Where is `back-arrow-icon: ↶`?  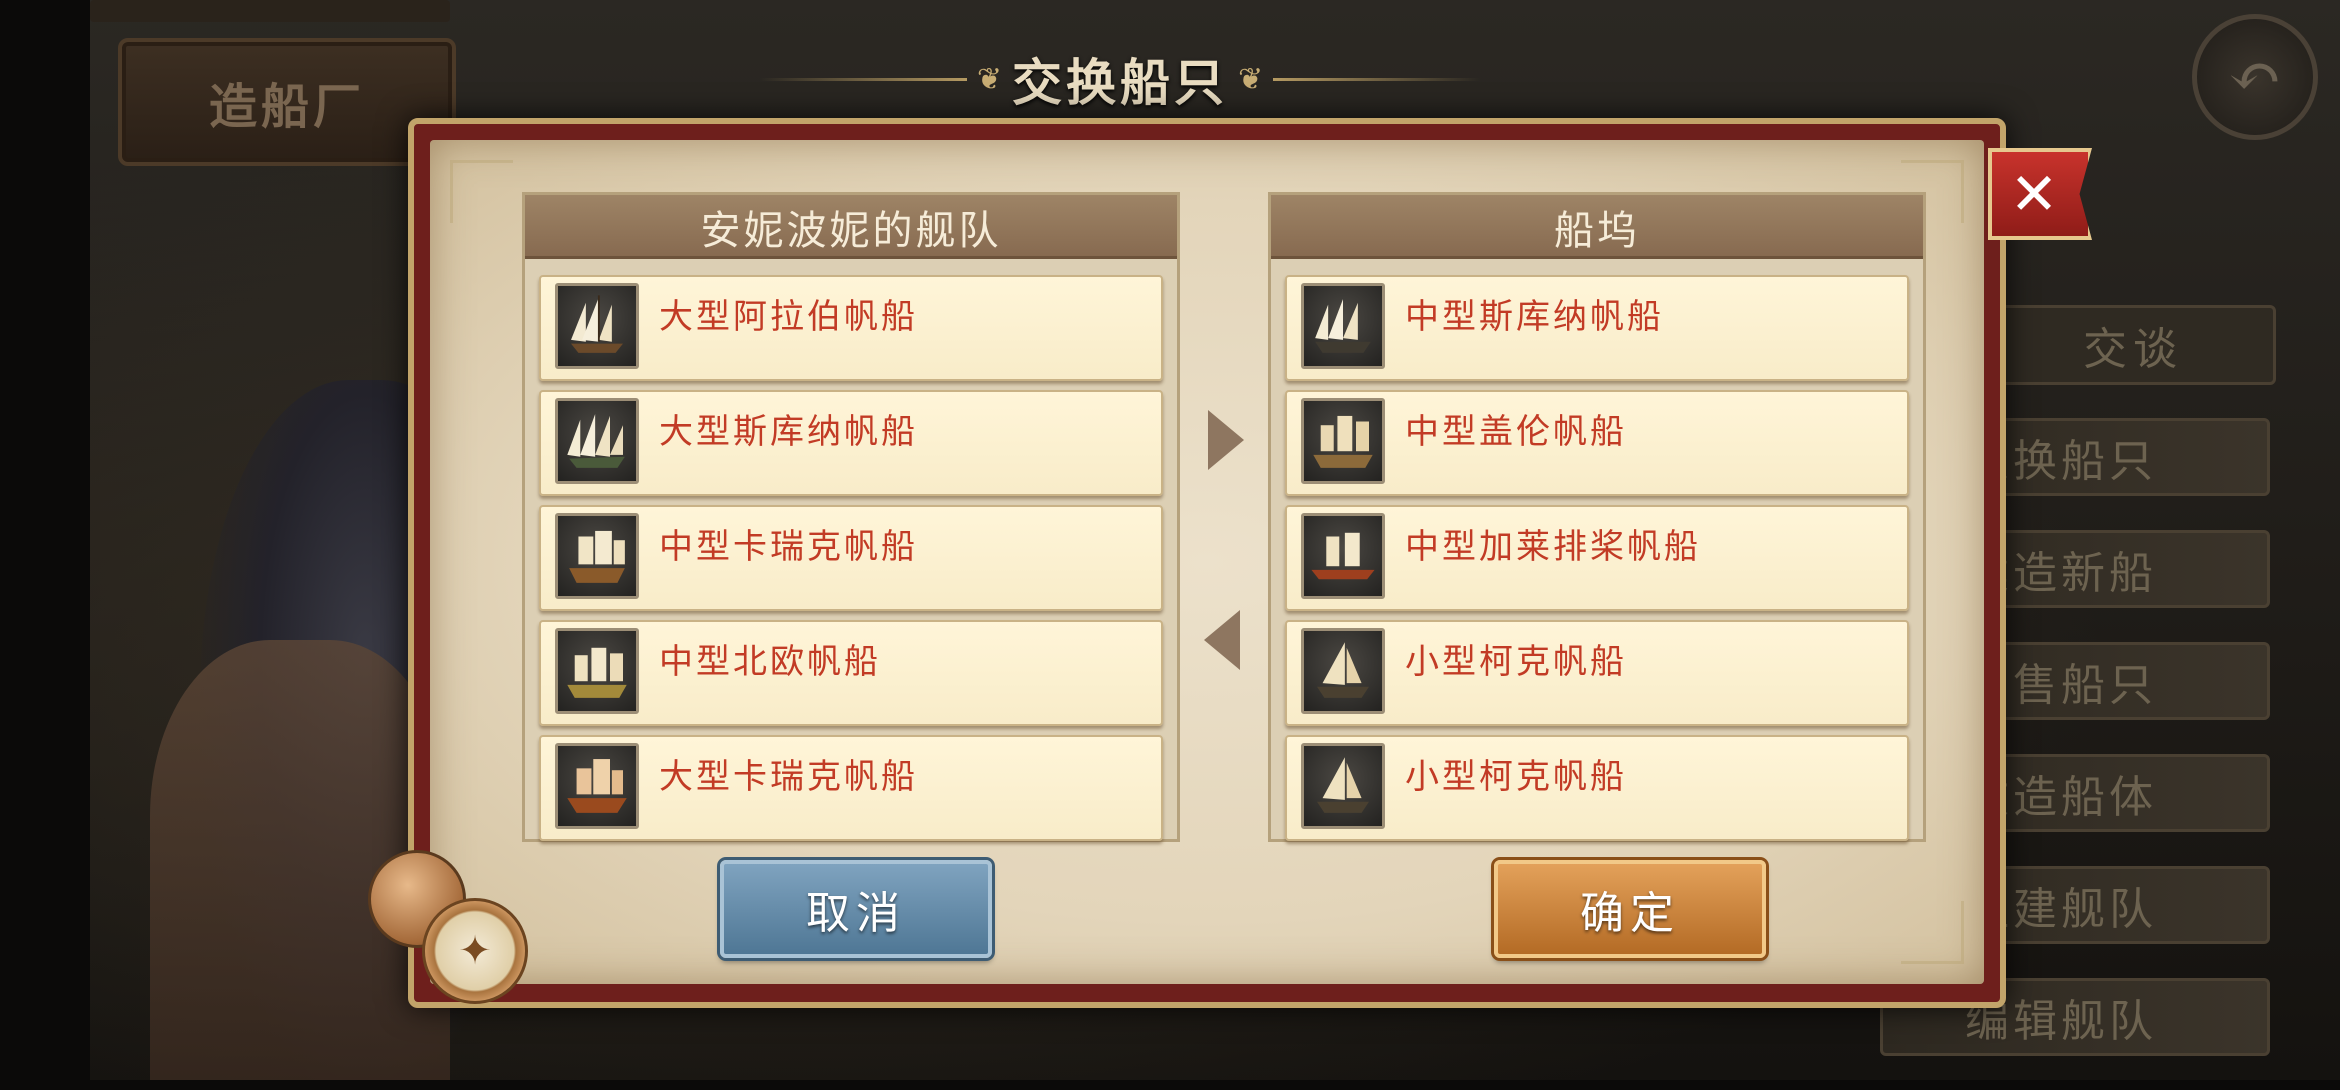
back-arrow-icon: ↶ is located at coordinates (2255, 77).